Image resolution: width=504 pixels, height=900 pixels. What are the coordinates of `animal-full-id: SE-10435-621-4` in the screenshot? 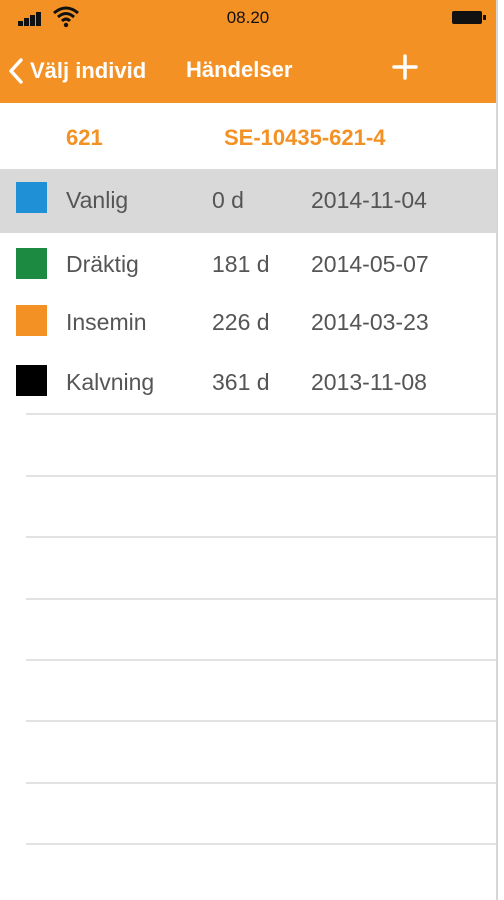 It's located at (305, 137).